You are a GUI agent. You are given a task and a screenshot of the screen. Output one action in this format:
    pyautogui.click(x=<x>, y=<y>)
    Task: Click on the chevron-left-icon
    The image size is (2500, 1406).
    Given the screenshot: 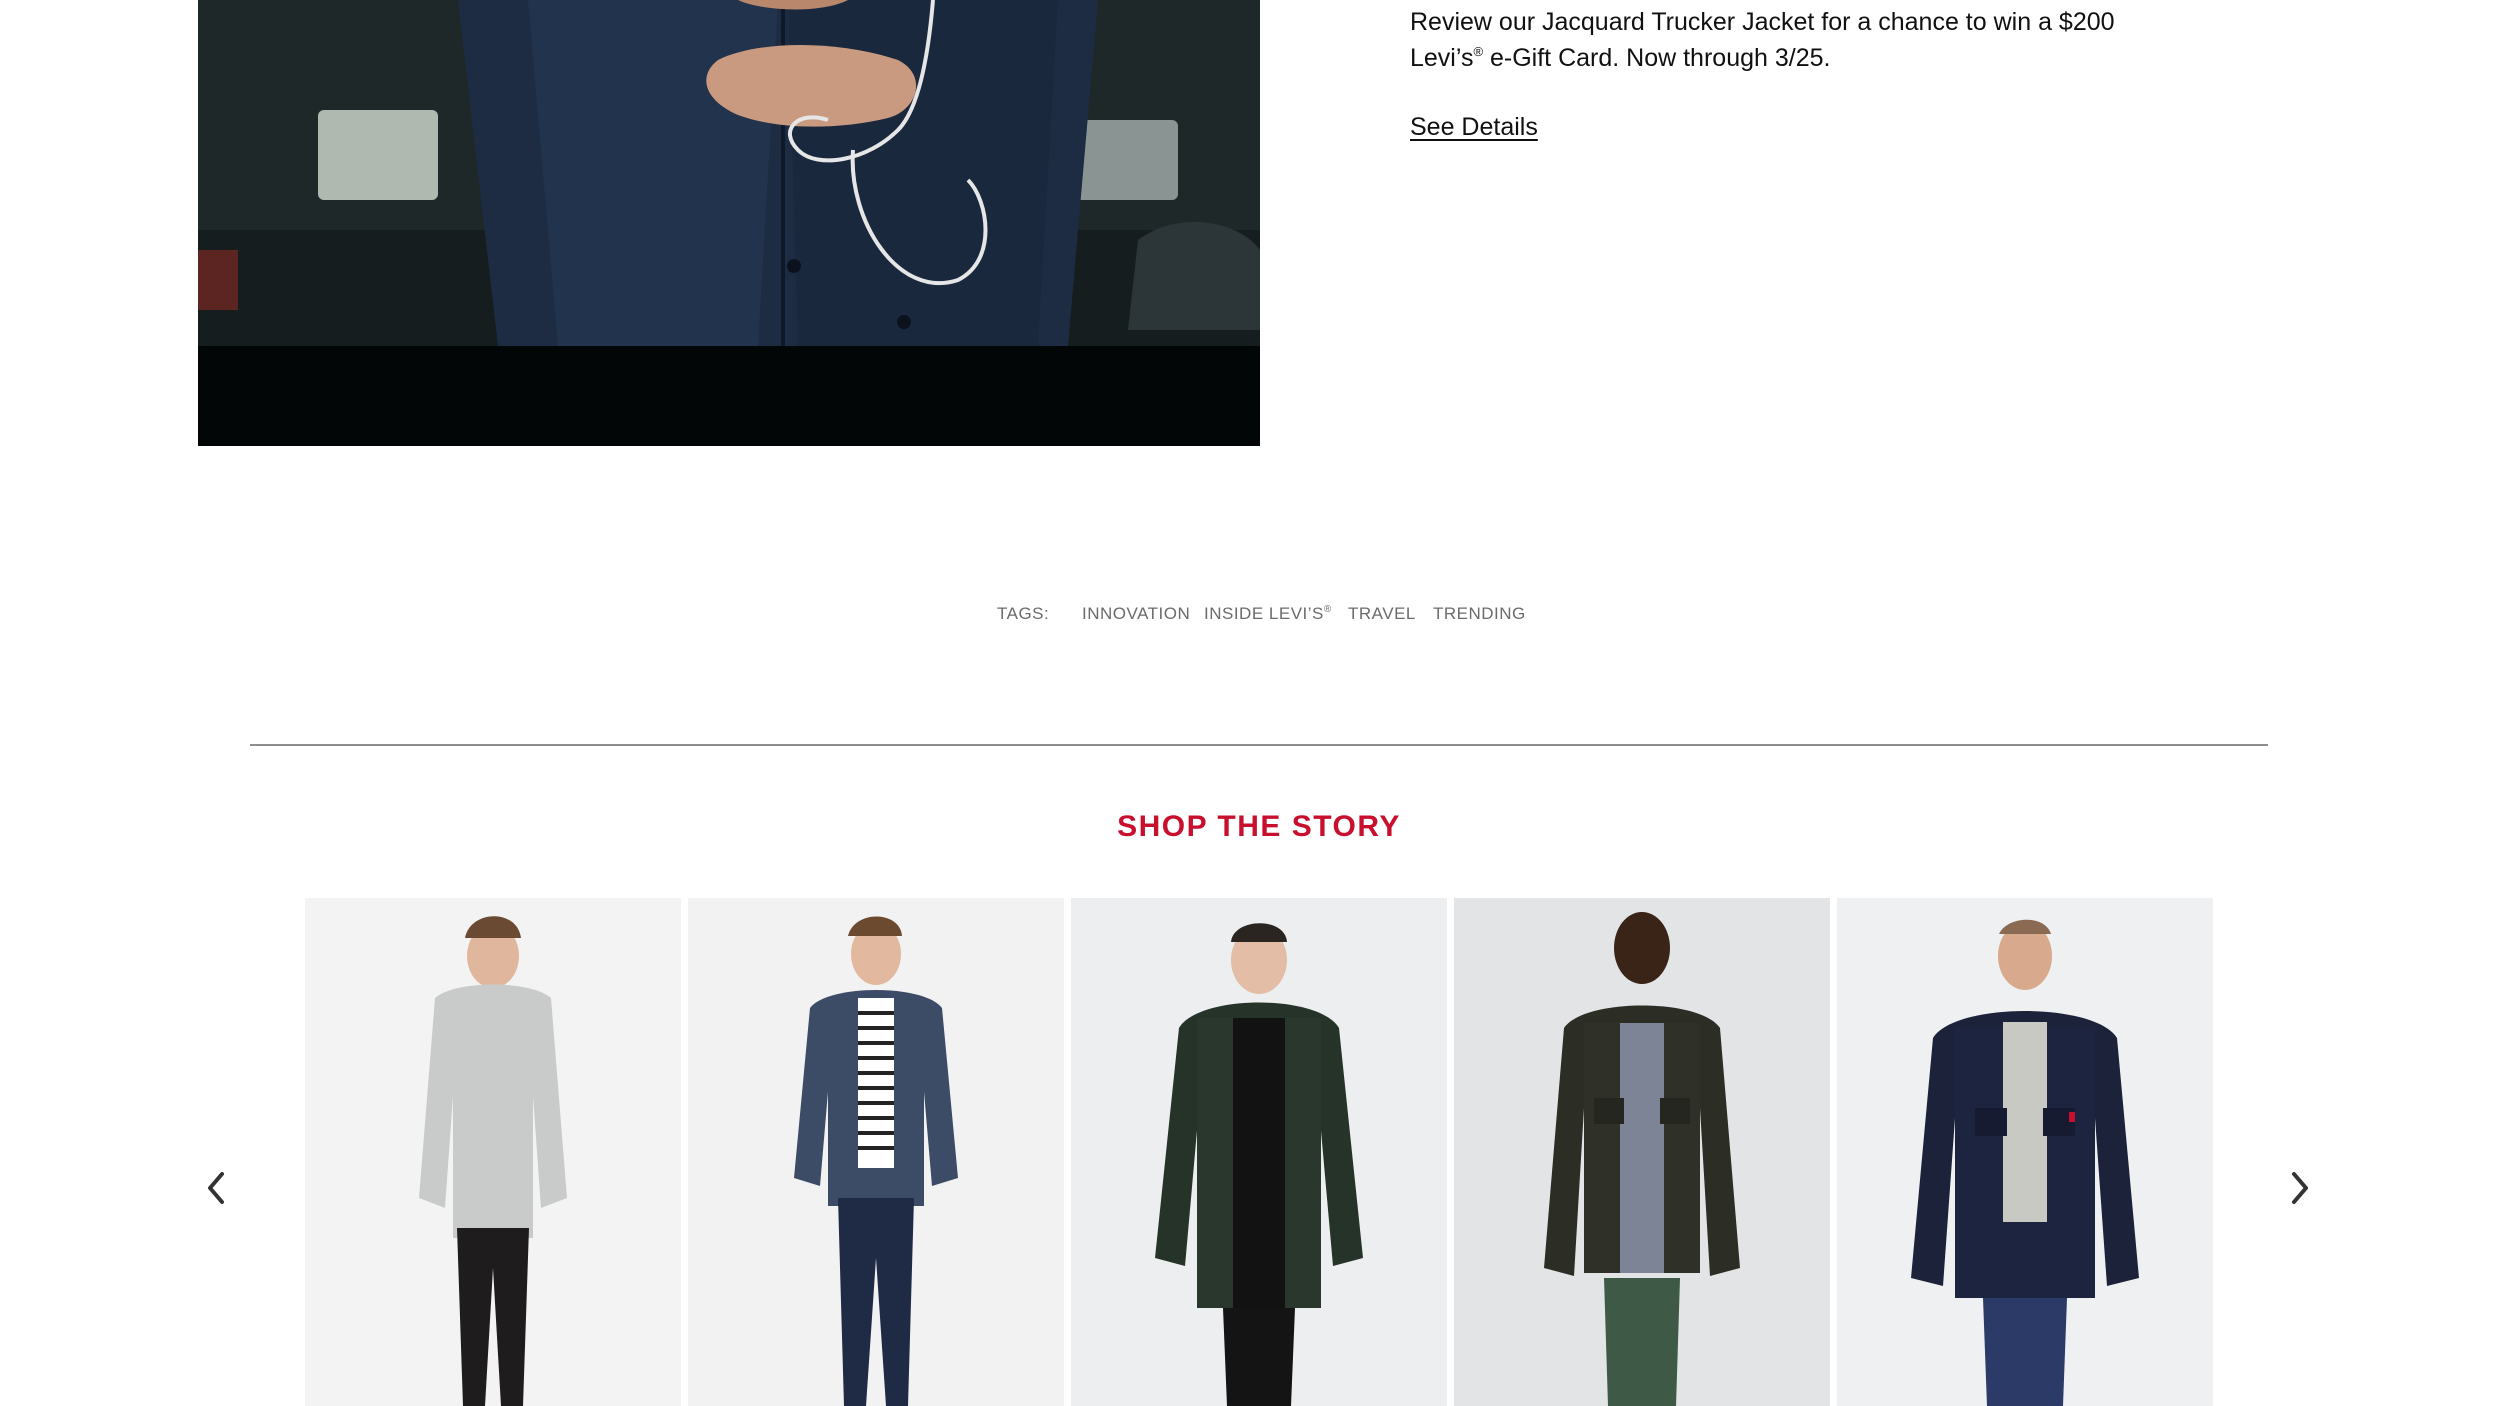 What is the action you would take?
    pyautogui.click(x=216, y=1188)
    